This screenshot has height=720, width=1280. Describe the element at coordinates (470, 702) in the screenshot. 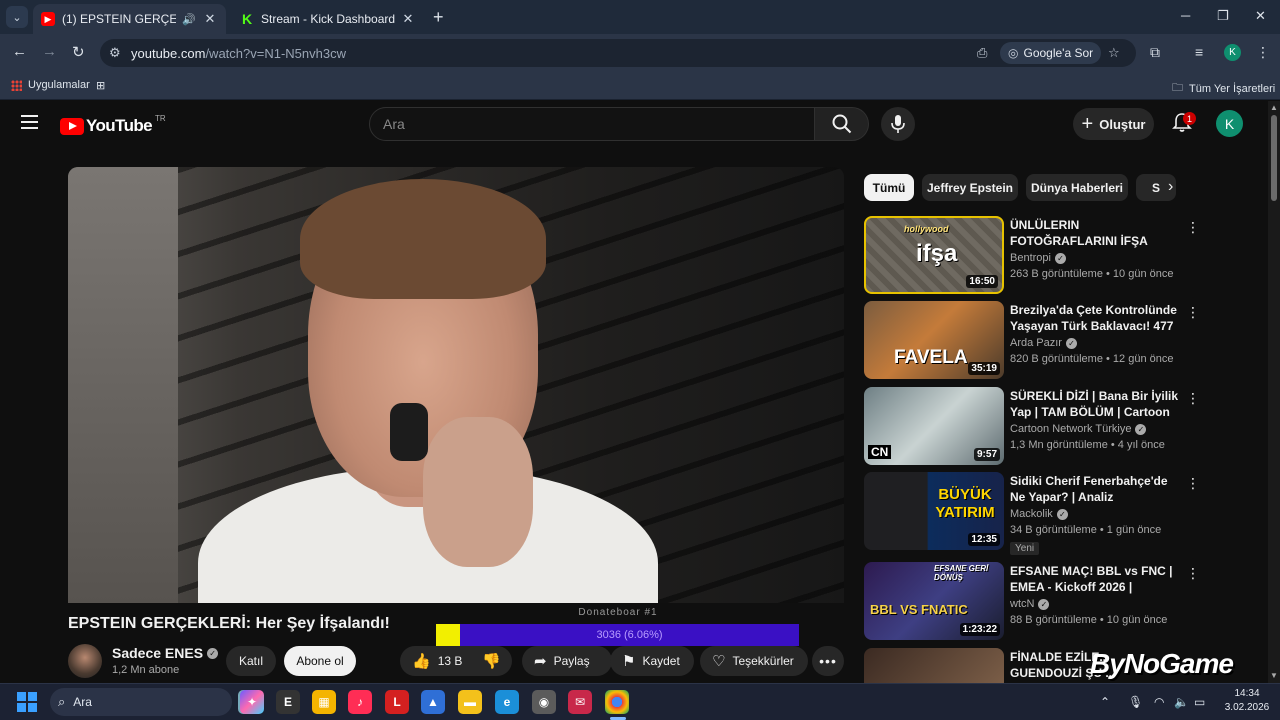

I see `file-explorer-icon: ▬` at that location.